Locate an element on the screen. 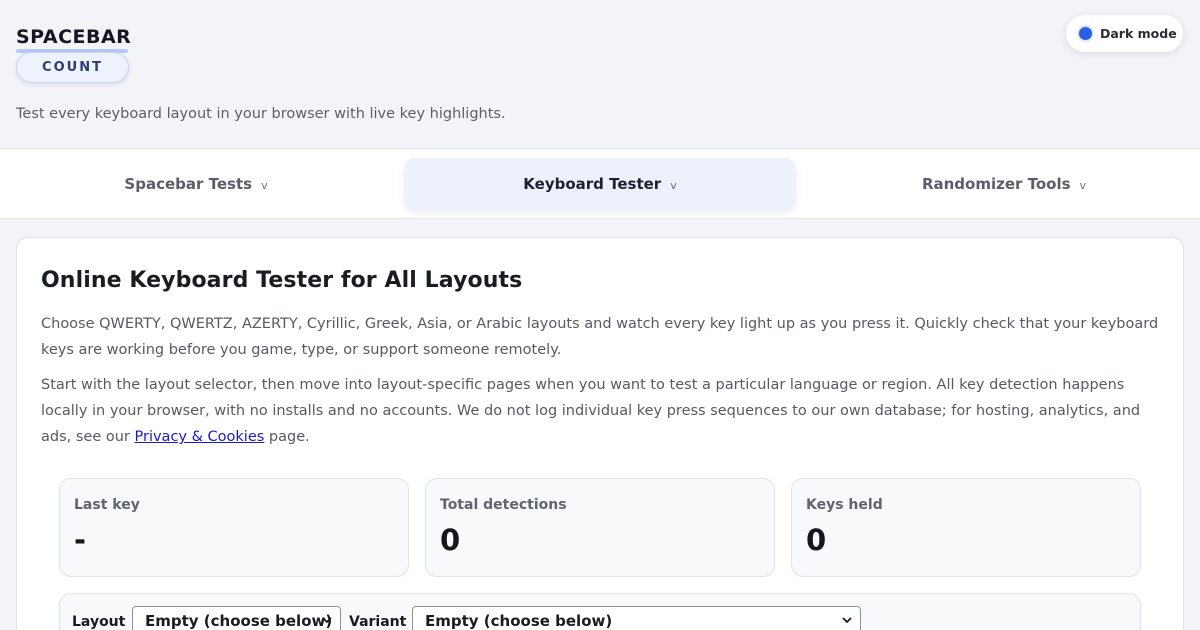 This screenshot has height=630, width=1200. stat-label: Keys held is located at coordinates (844, 505).